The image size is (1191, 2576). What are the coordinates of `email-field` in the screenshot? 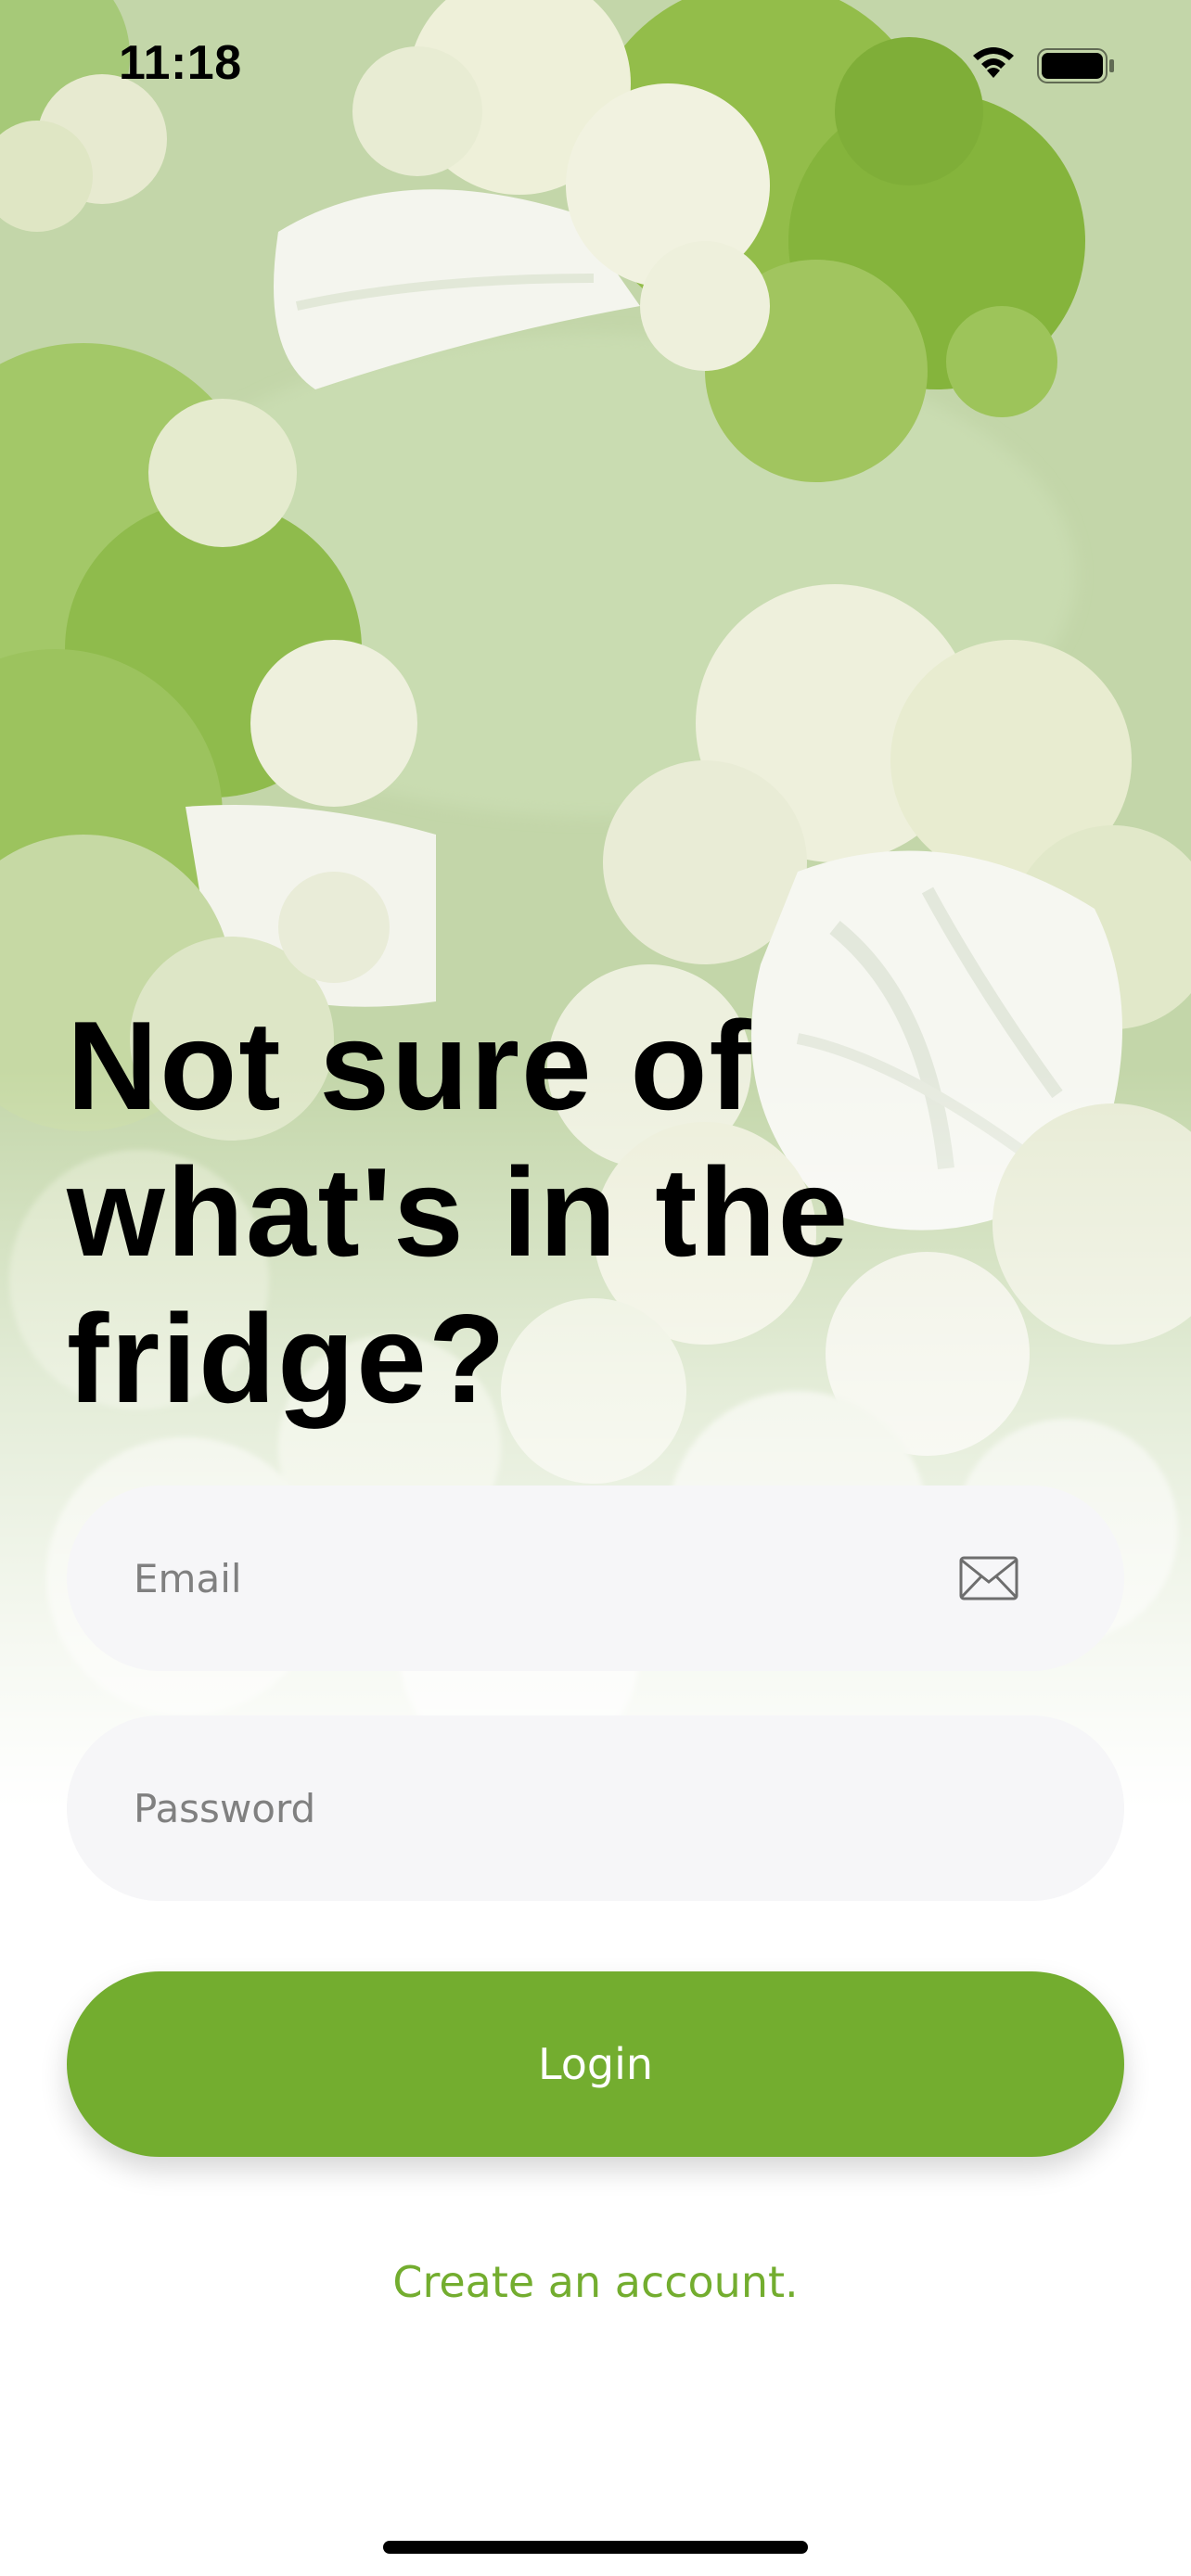 It's located at (595, 1578).